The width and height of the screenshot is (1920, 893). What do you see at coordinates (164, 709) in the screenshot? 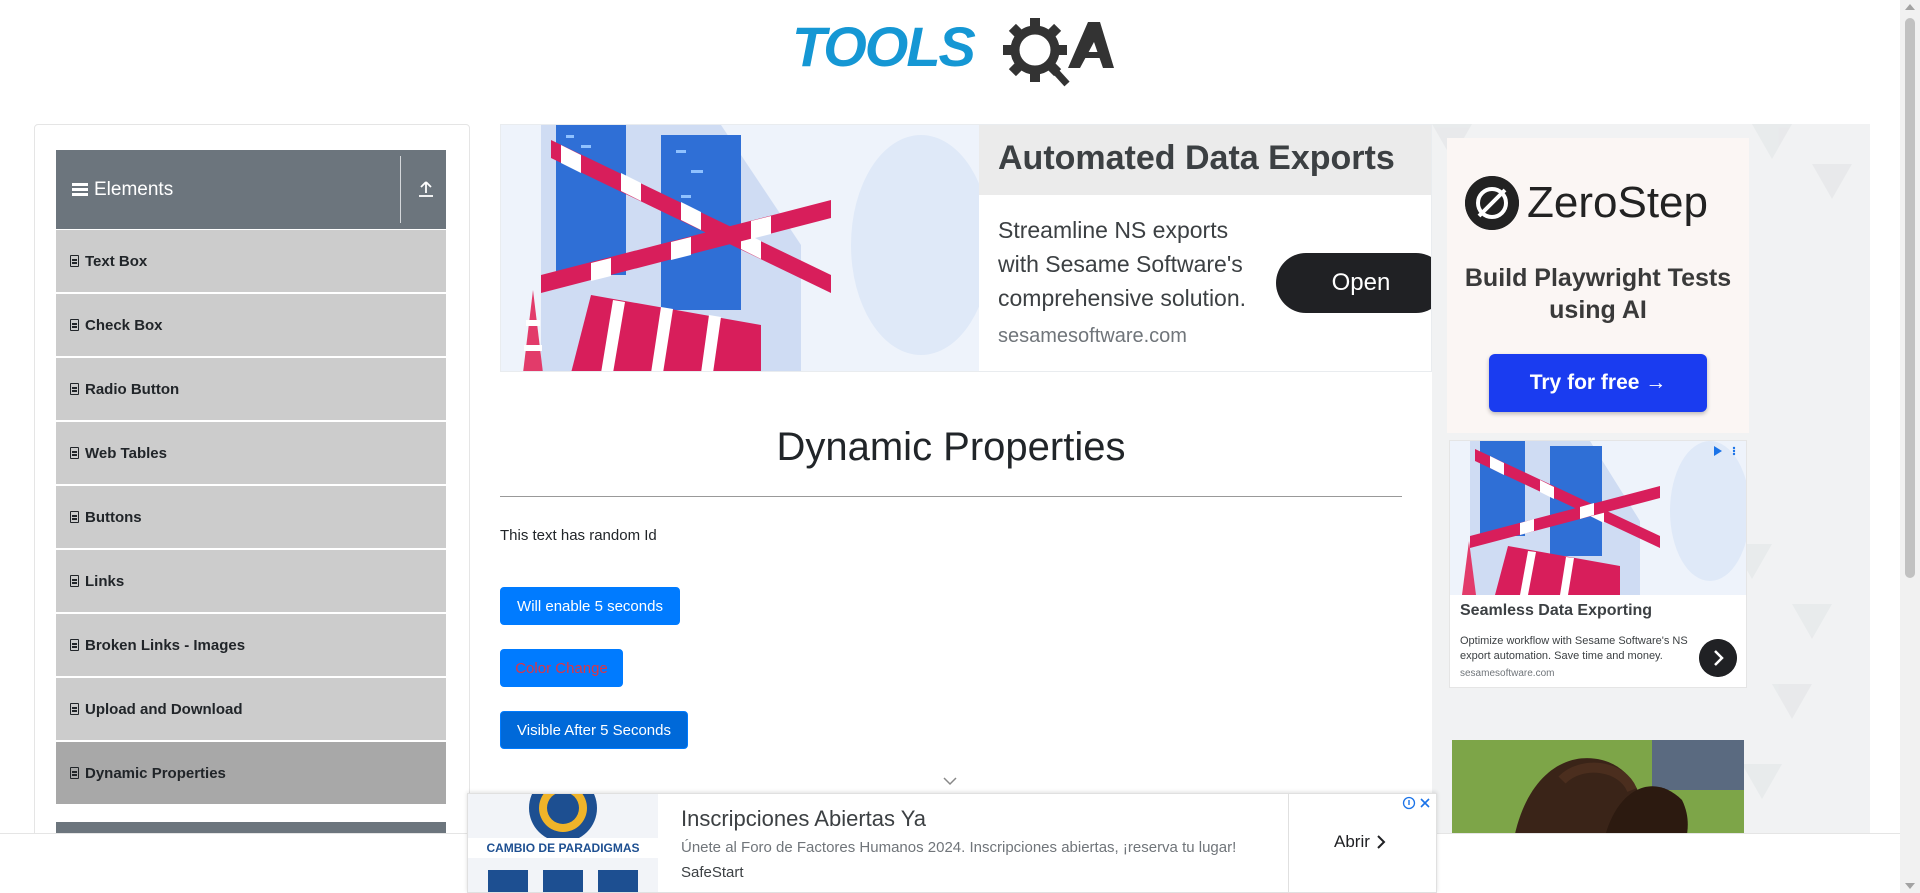
I see `menu-item-label: Upload and Download` at bounding box center [164, 709].